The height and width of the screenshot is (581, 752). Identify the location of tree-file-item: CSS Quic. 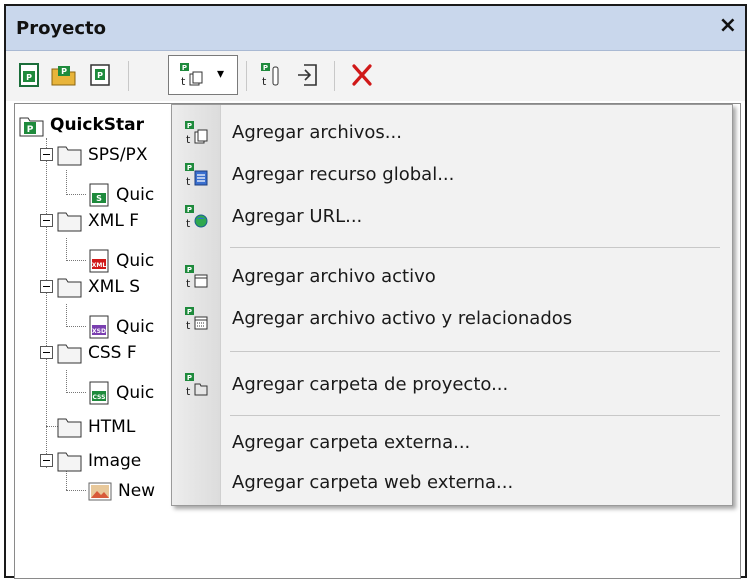
(120, 393).